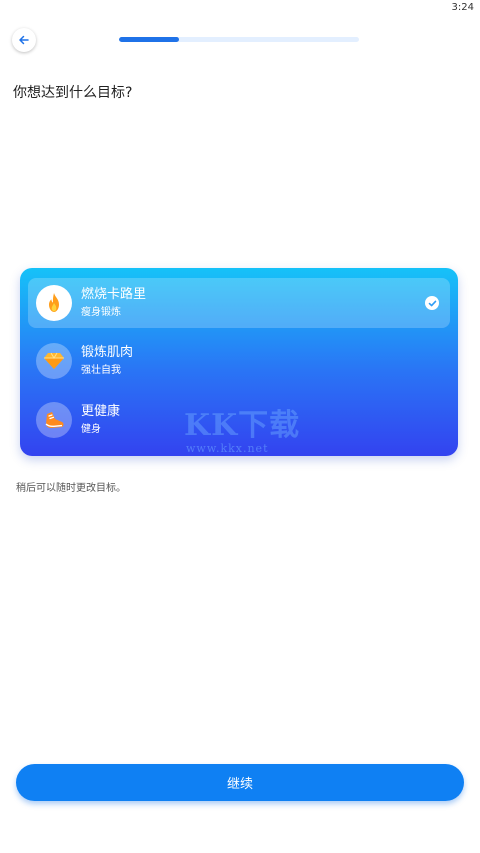 This screenshot has height=853, width=480. I want to click on goal-title: 燃烧卡路里, so click(114, 294).